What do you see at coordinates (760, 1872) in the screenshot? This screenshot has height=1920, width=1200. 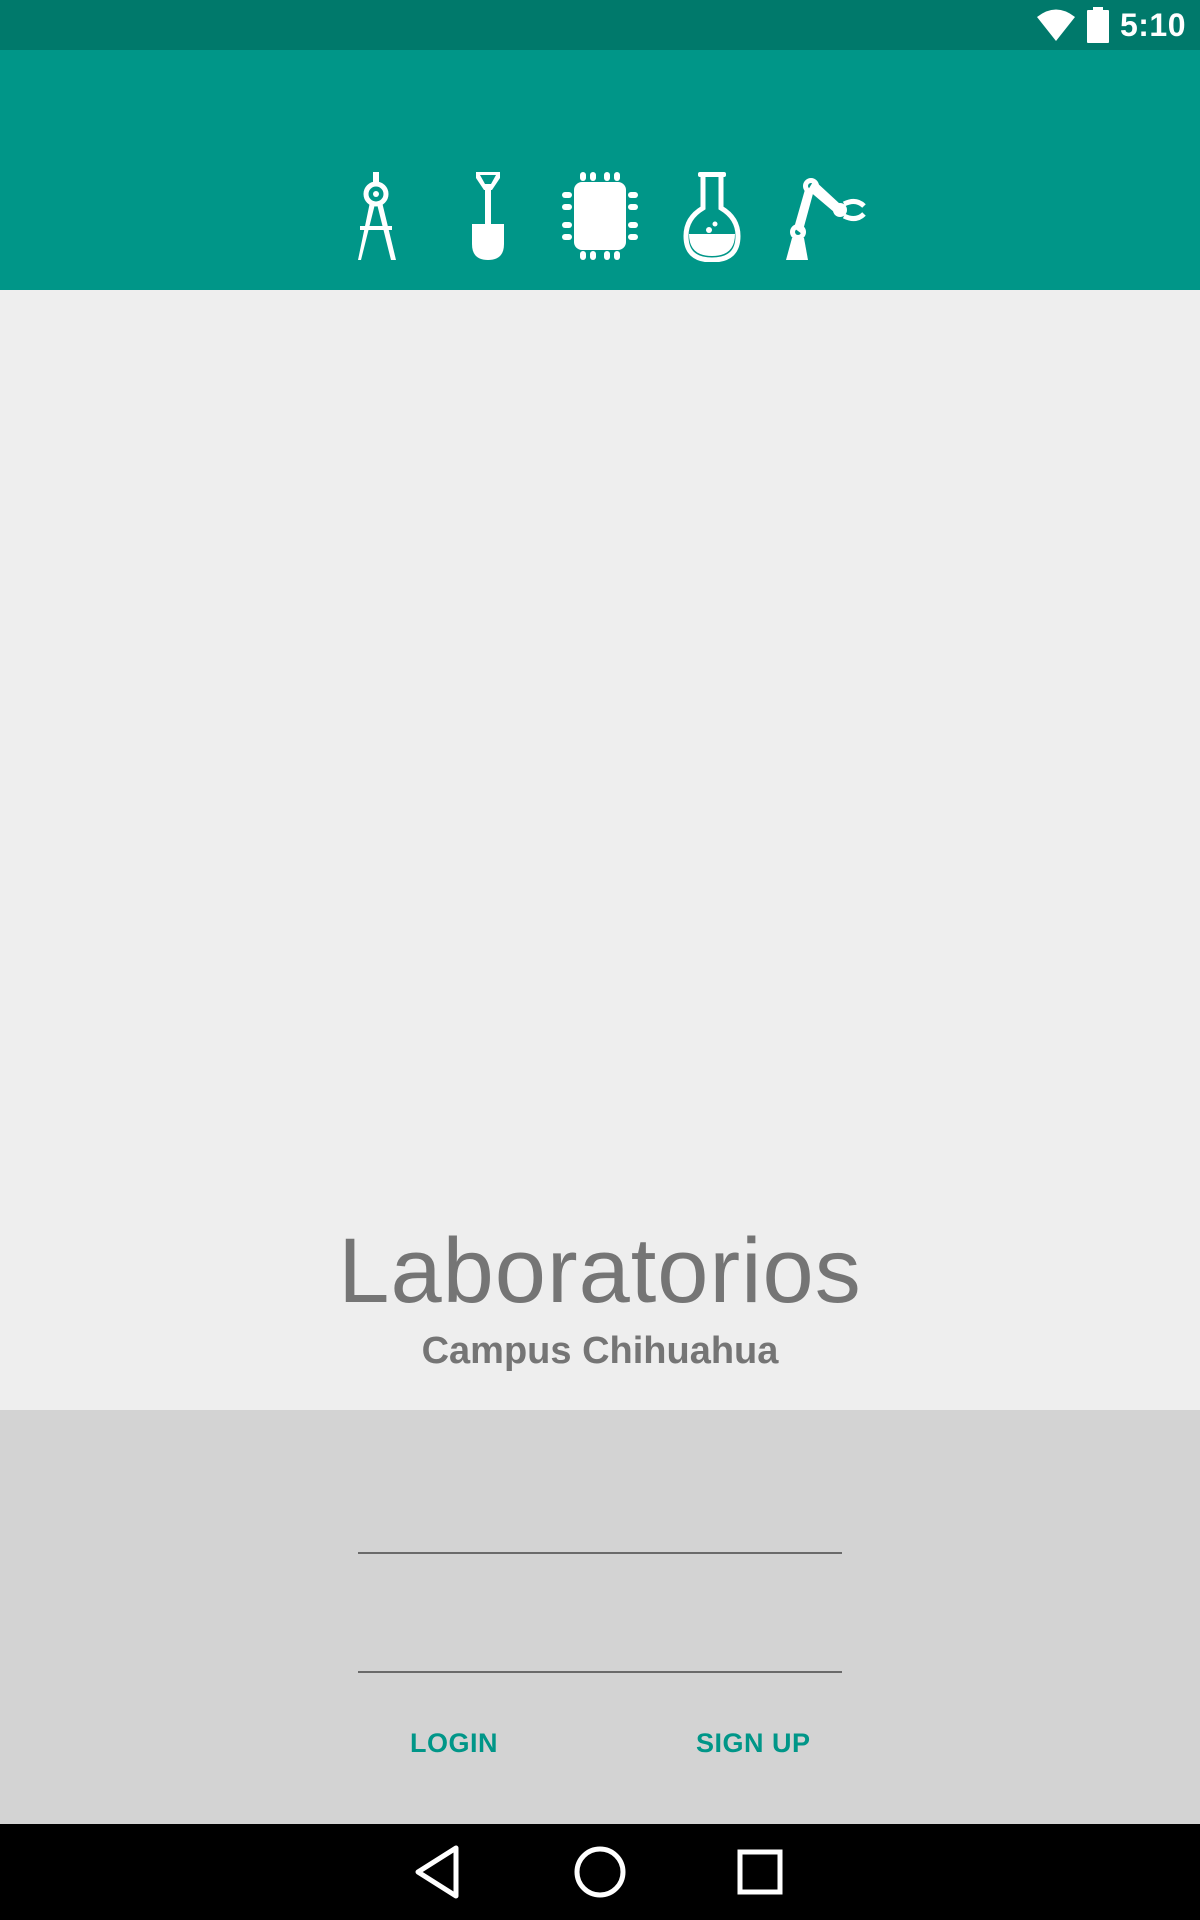 I see `recents-icon` at bounding box center [760, 1872].